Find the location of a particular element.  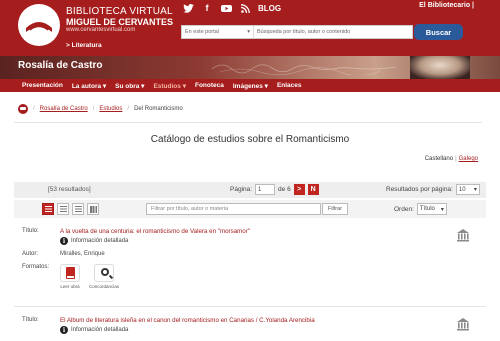

banner-title: Rosalía de Castro is located at coordinates (60, 65).